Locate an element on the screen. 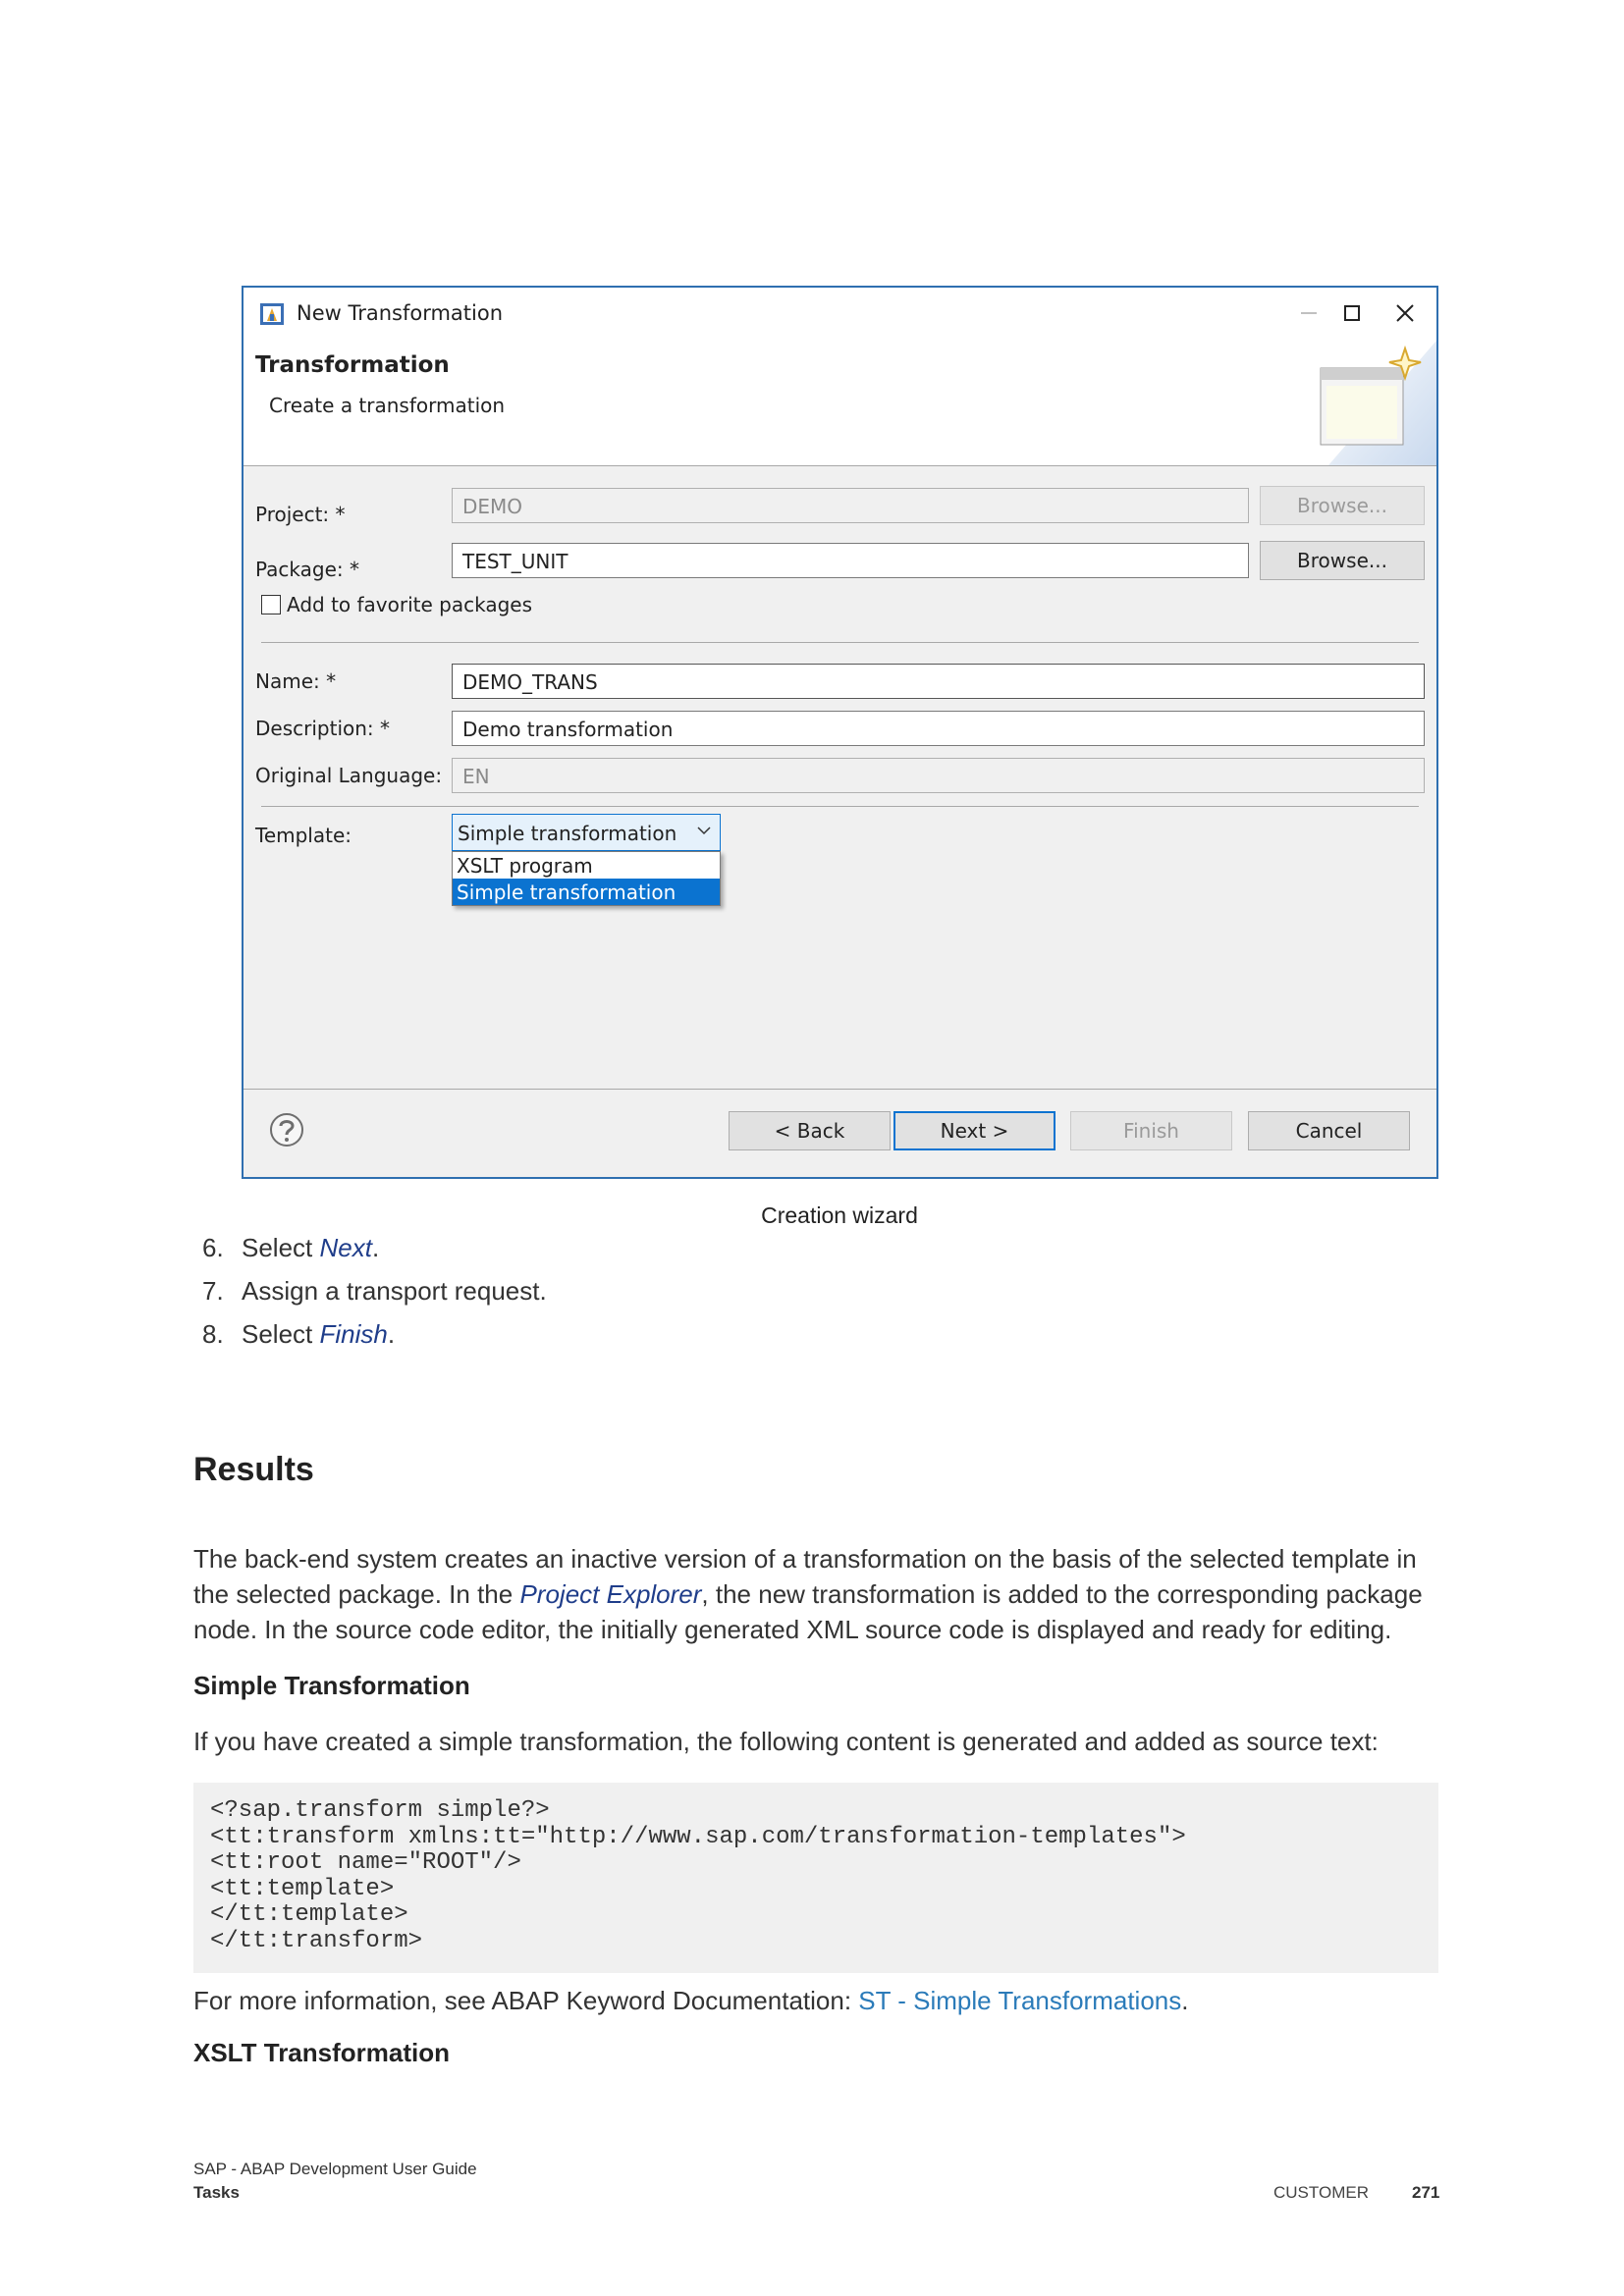 This screenshot has width=1624, height=2296. minimize-button is located at coordinates (1308, 313).